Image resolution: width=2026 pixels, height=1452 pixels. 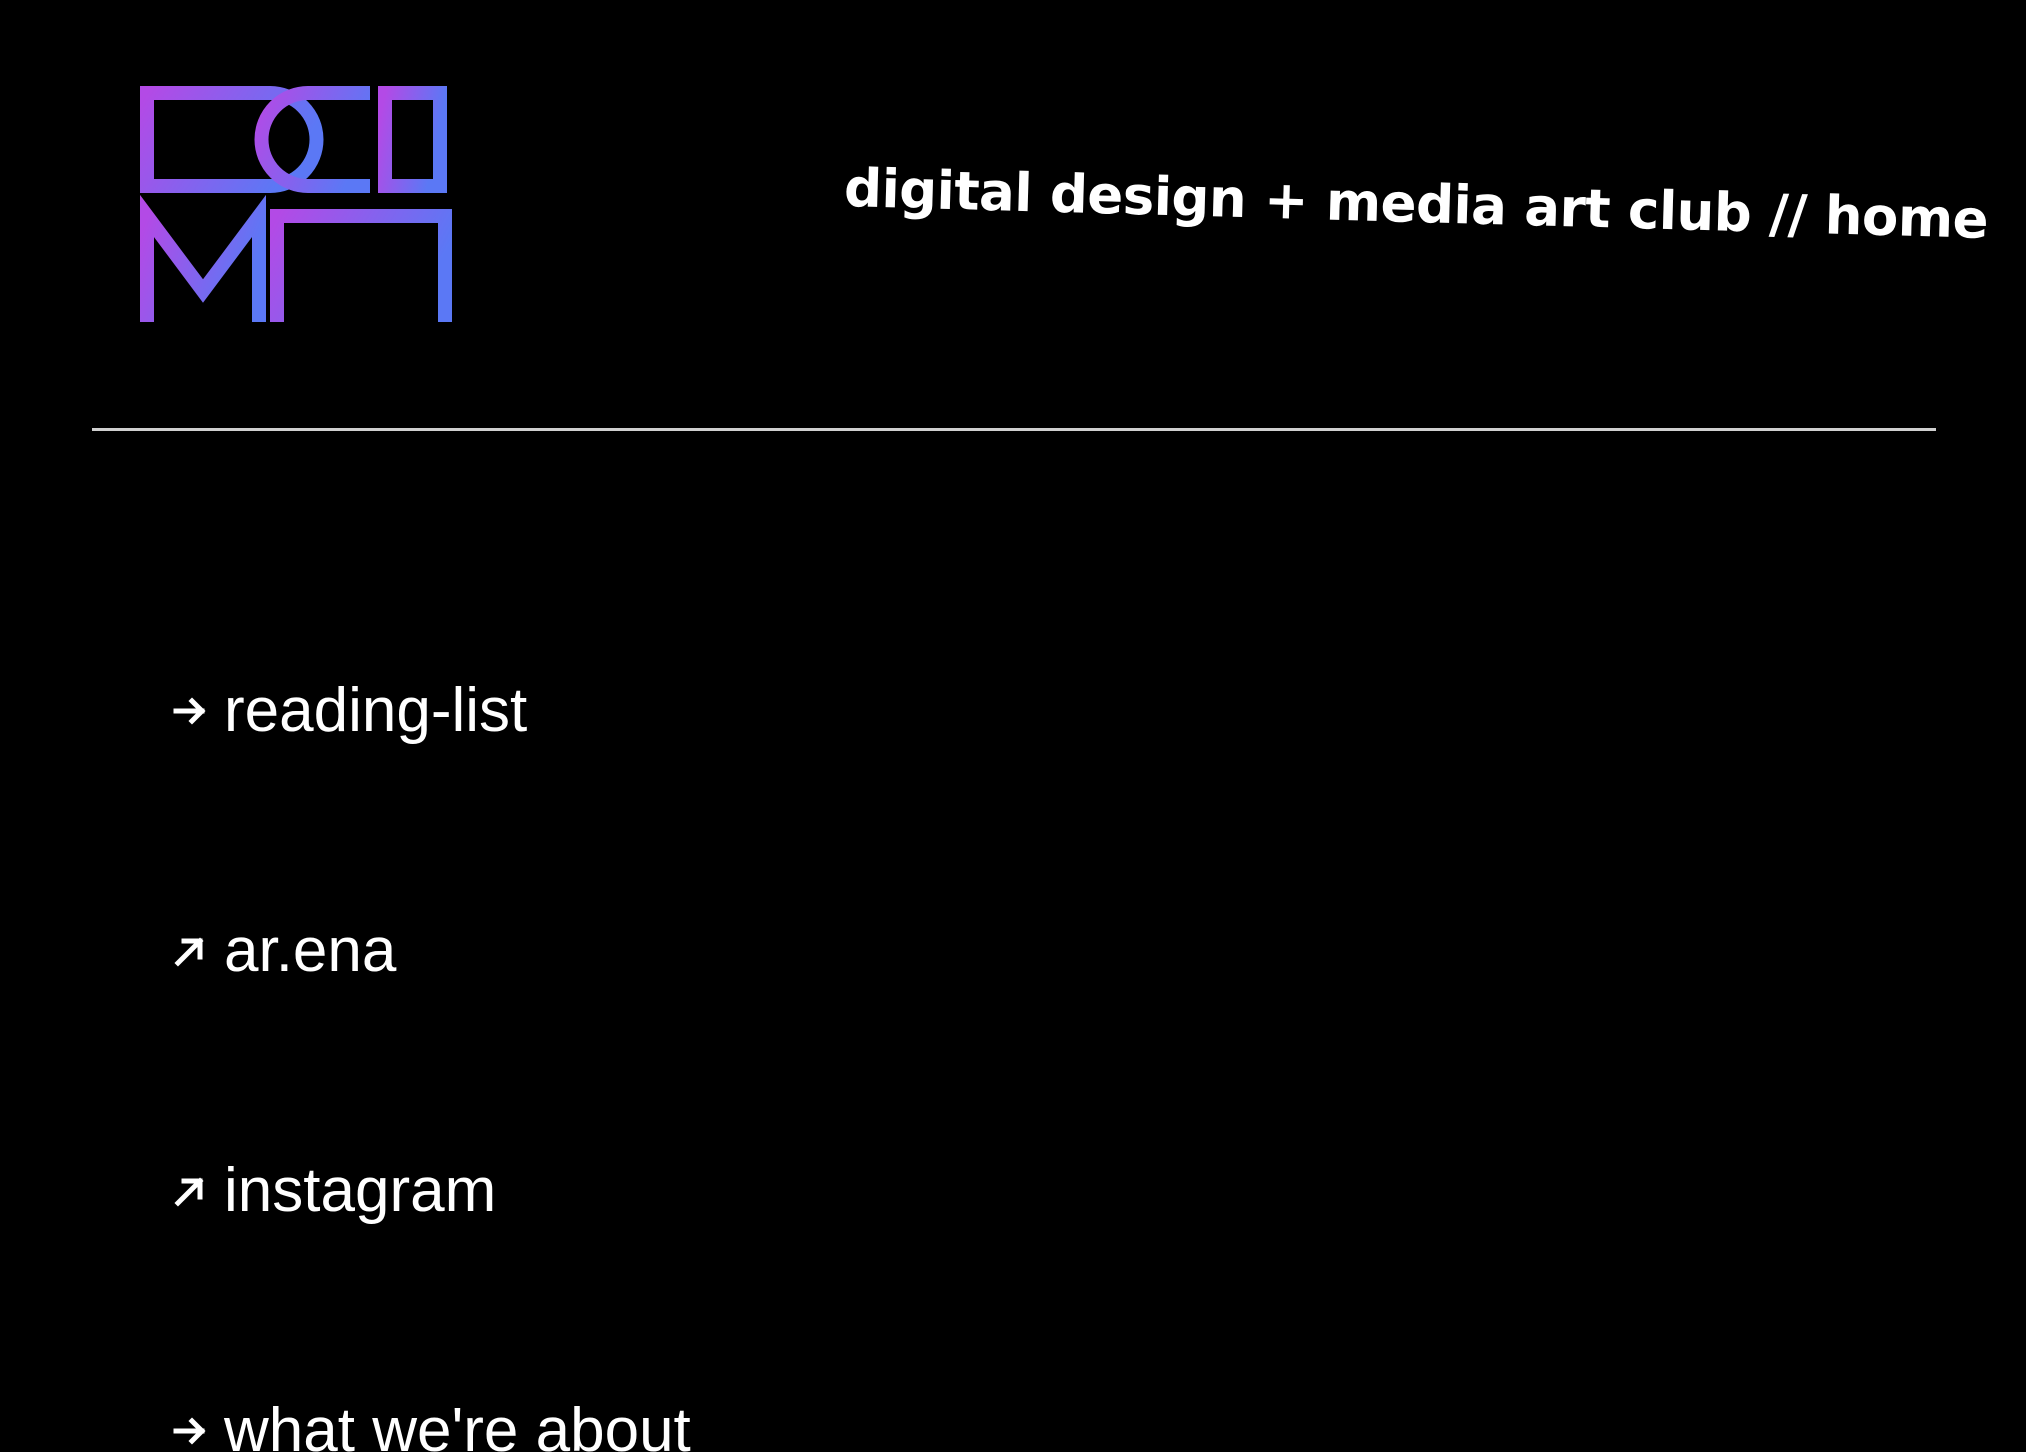 I want to click on nav-link-arena: ar.ena, so click(x=283, y=951).